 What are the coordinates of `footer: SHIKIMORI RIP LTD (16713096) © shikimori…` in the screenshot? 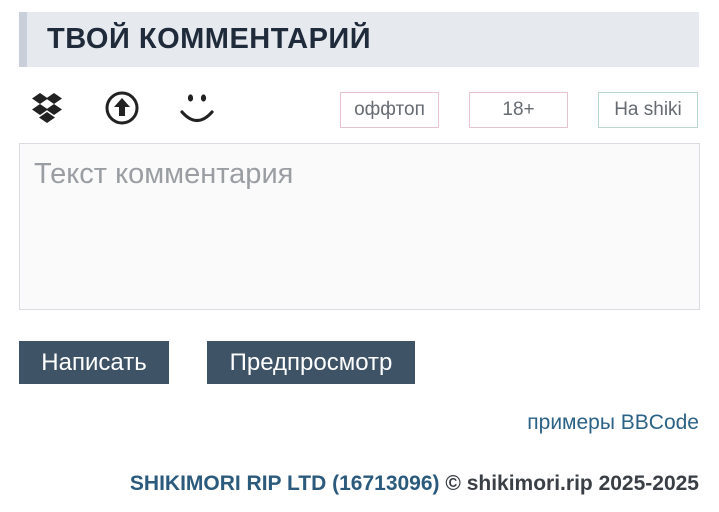 It's located at (414, 484).